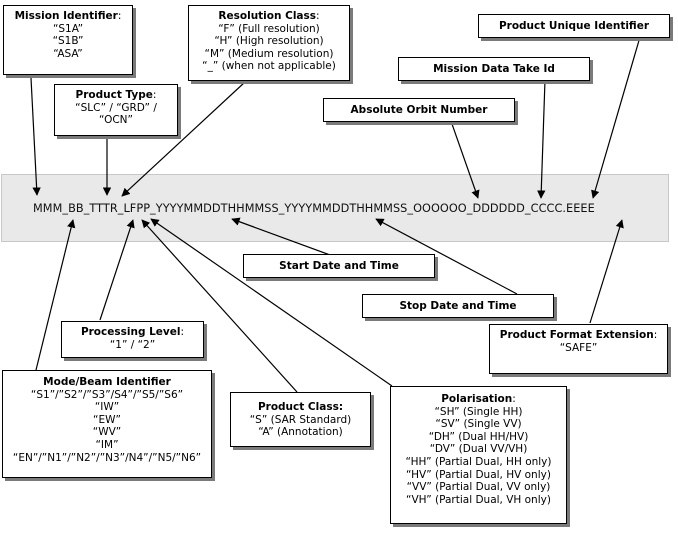 The height and width of the screenshot is (536, 678). I want to click on resolution-class-value: “M” (Medium resolution), so click(269, 53).